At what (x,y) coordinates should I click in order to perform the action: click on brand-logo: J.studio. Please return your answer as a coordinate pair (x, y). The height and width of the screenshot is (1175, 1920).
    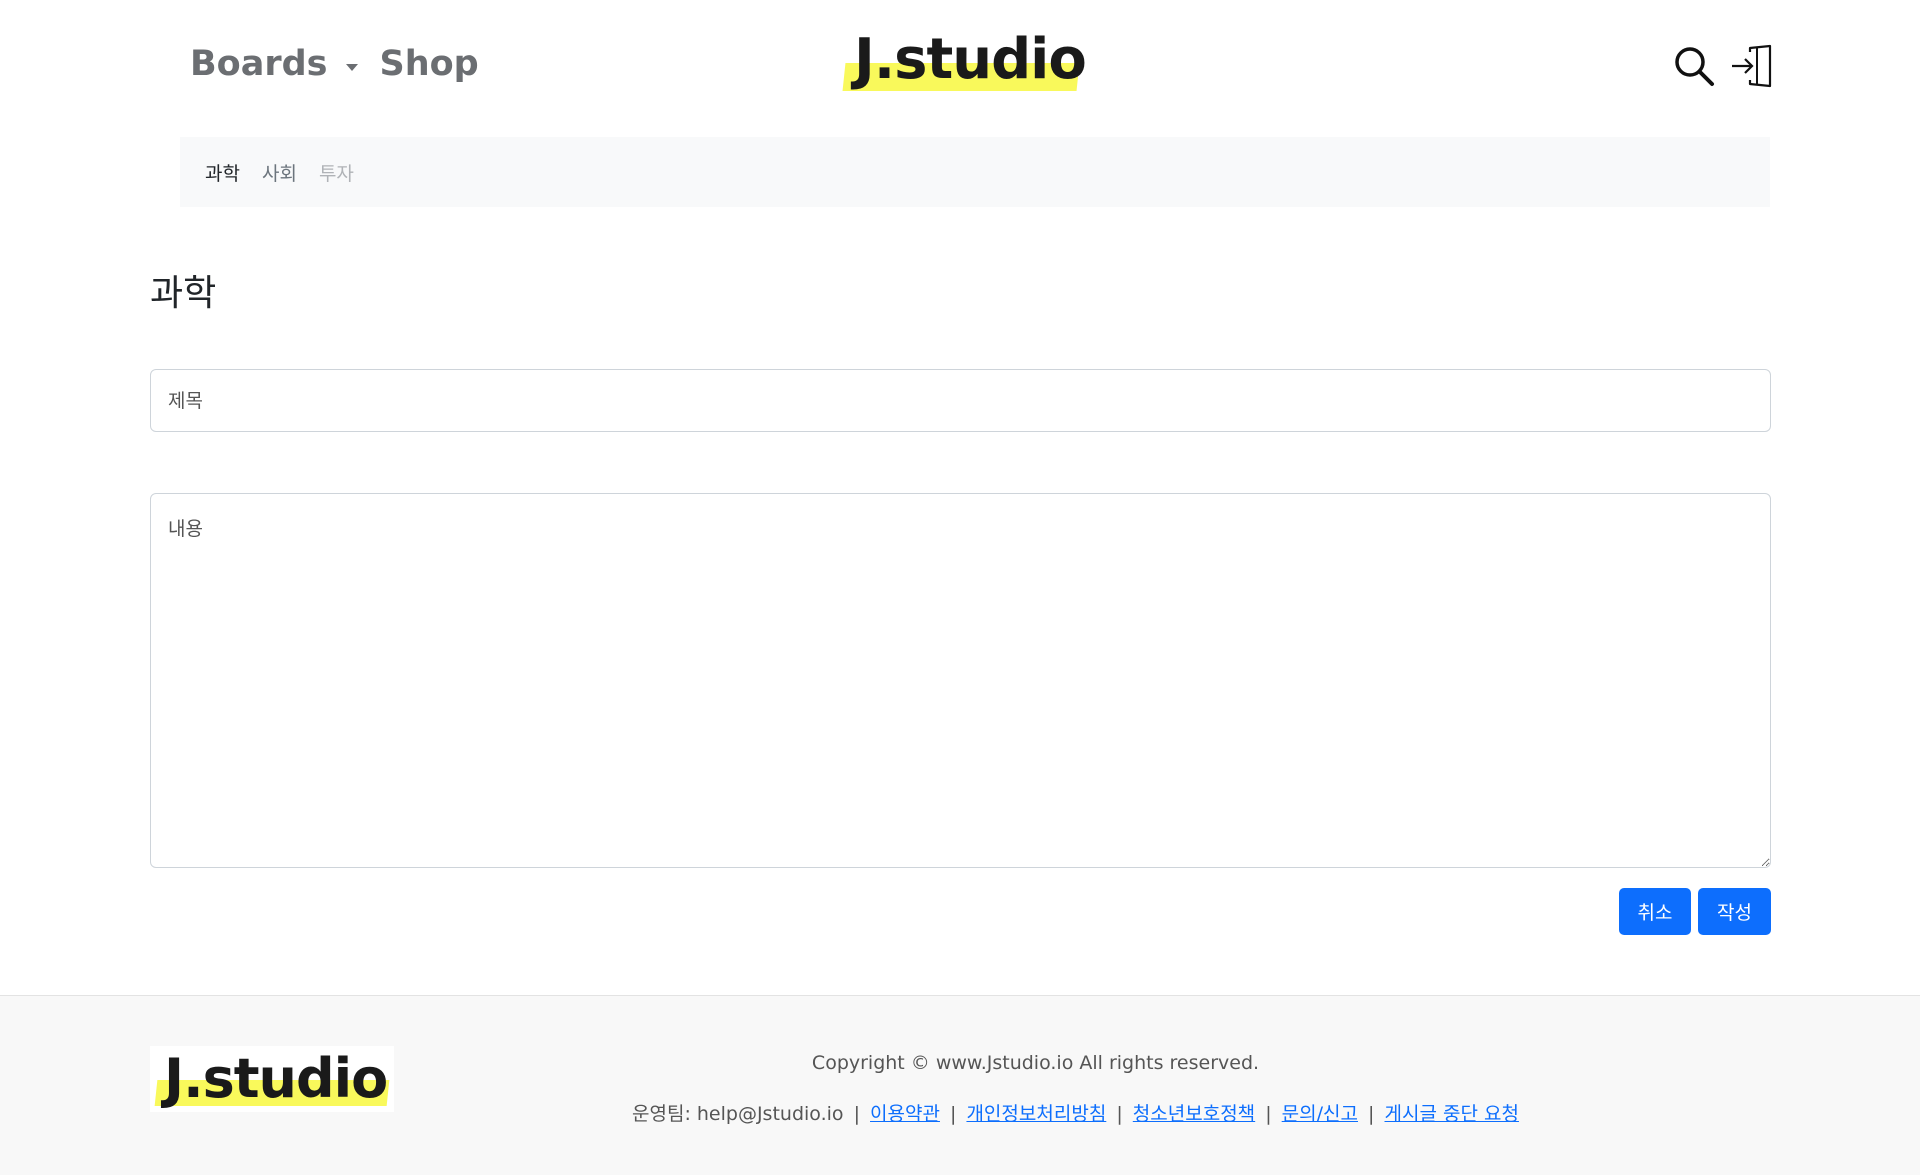
    Looking at the image, I should click on (964, 62).